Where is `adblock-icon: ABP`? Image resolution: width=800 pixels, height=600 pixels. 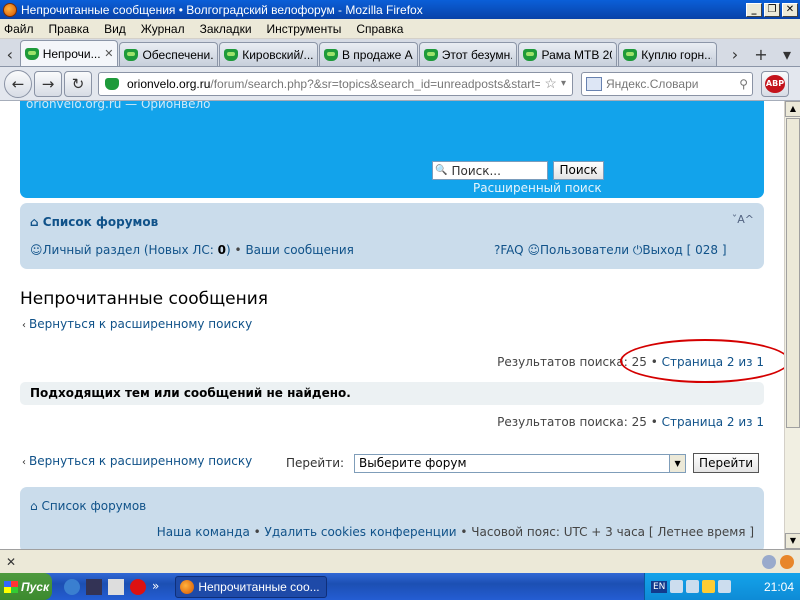 adblock-icon: ABP is located at coordinates (775, 83).